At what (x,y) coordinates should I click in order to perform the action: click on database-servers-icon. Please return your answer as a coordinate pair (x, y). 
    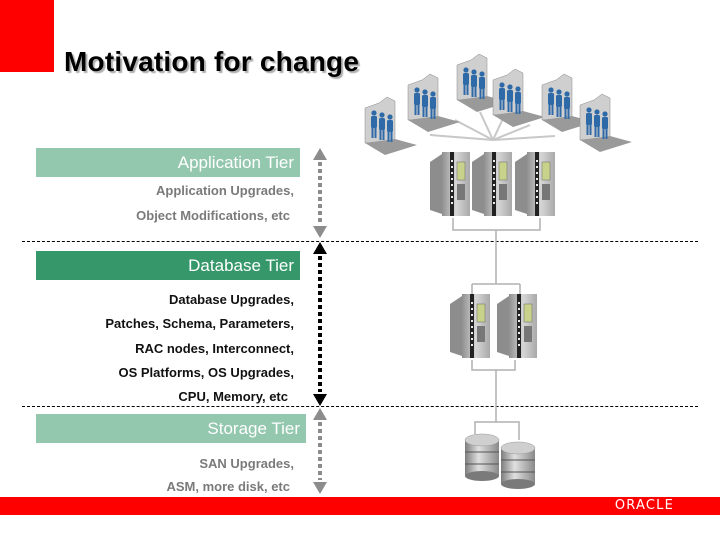
    Looking at the image, I should click on (493, 326).